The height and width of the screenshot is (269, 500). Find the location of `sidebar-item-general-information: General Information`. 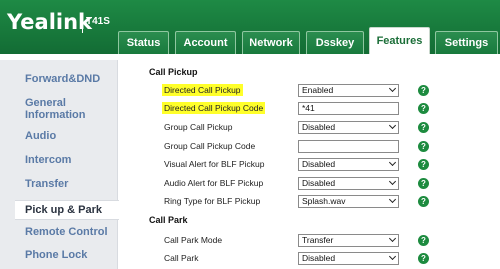

sidebar-item-general-information: General Information is located at coordinates (50, 109).